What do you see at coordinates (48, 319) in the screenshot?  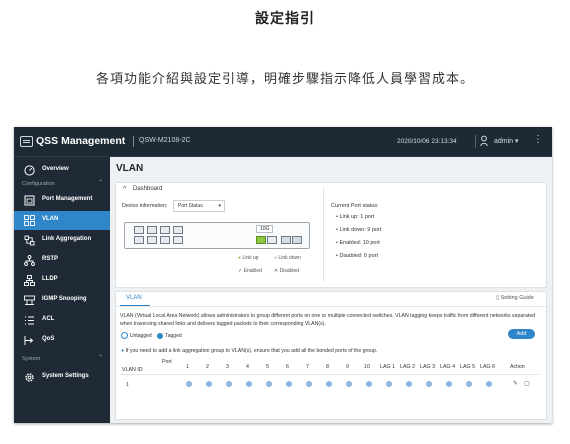 I see `sidebar-item-label: ACL` at bounding box center [48, 319].